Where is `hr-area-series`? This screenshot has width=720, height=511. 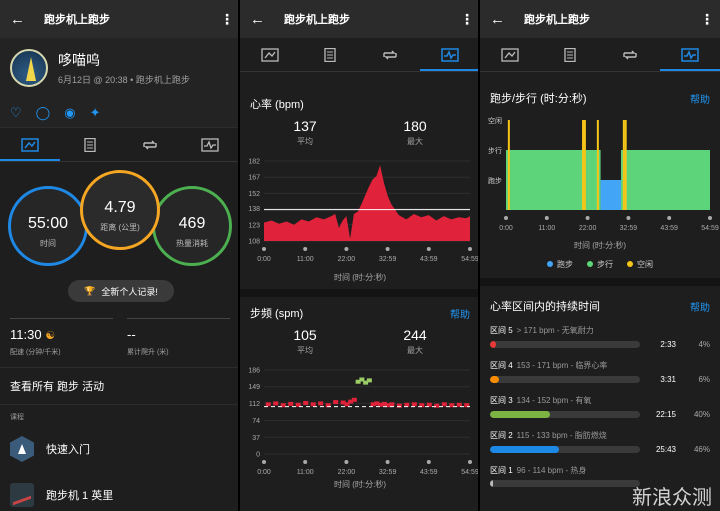
hr-area-series is located at coordinates (367, 203).